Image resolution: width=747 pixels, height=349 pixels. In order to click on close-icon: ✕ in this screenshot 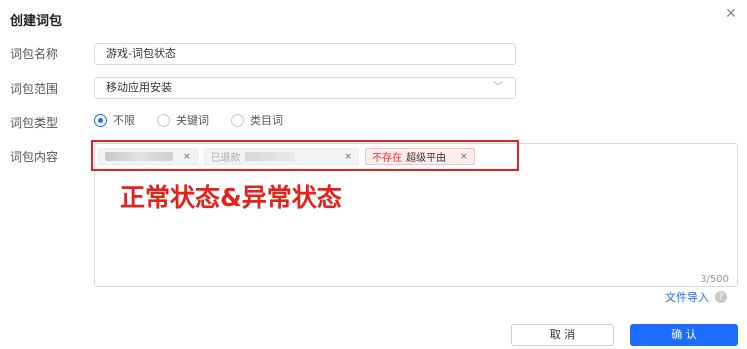, I will do `click(731, 14)`.